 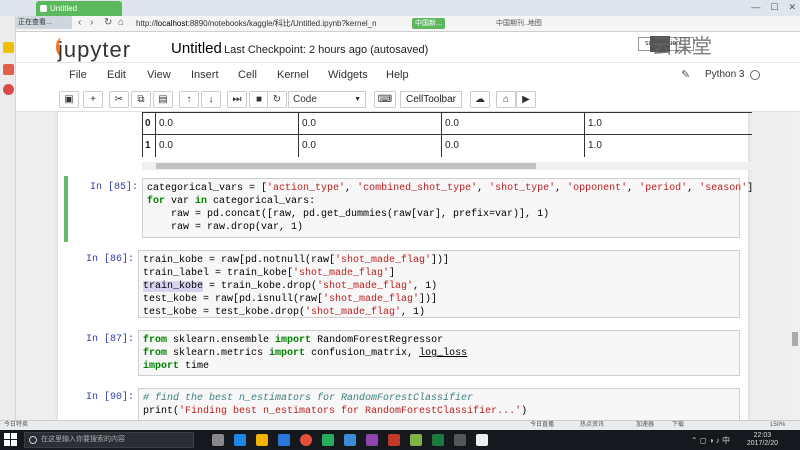 I want to click on windows-start-icon, so click(x=11, y=440).